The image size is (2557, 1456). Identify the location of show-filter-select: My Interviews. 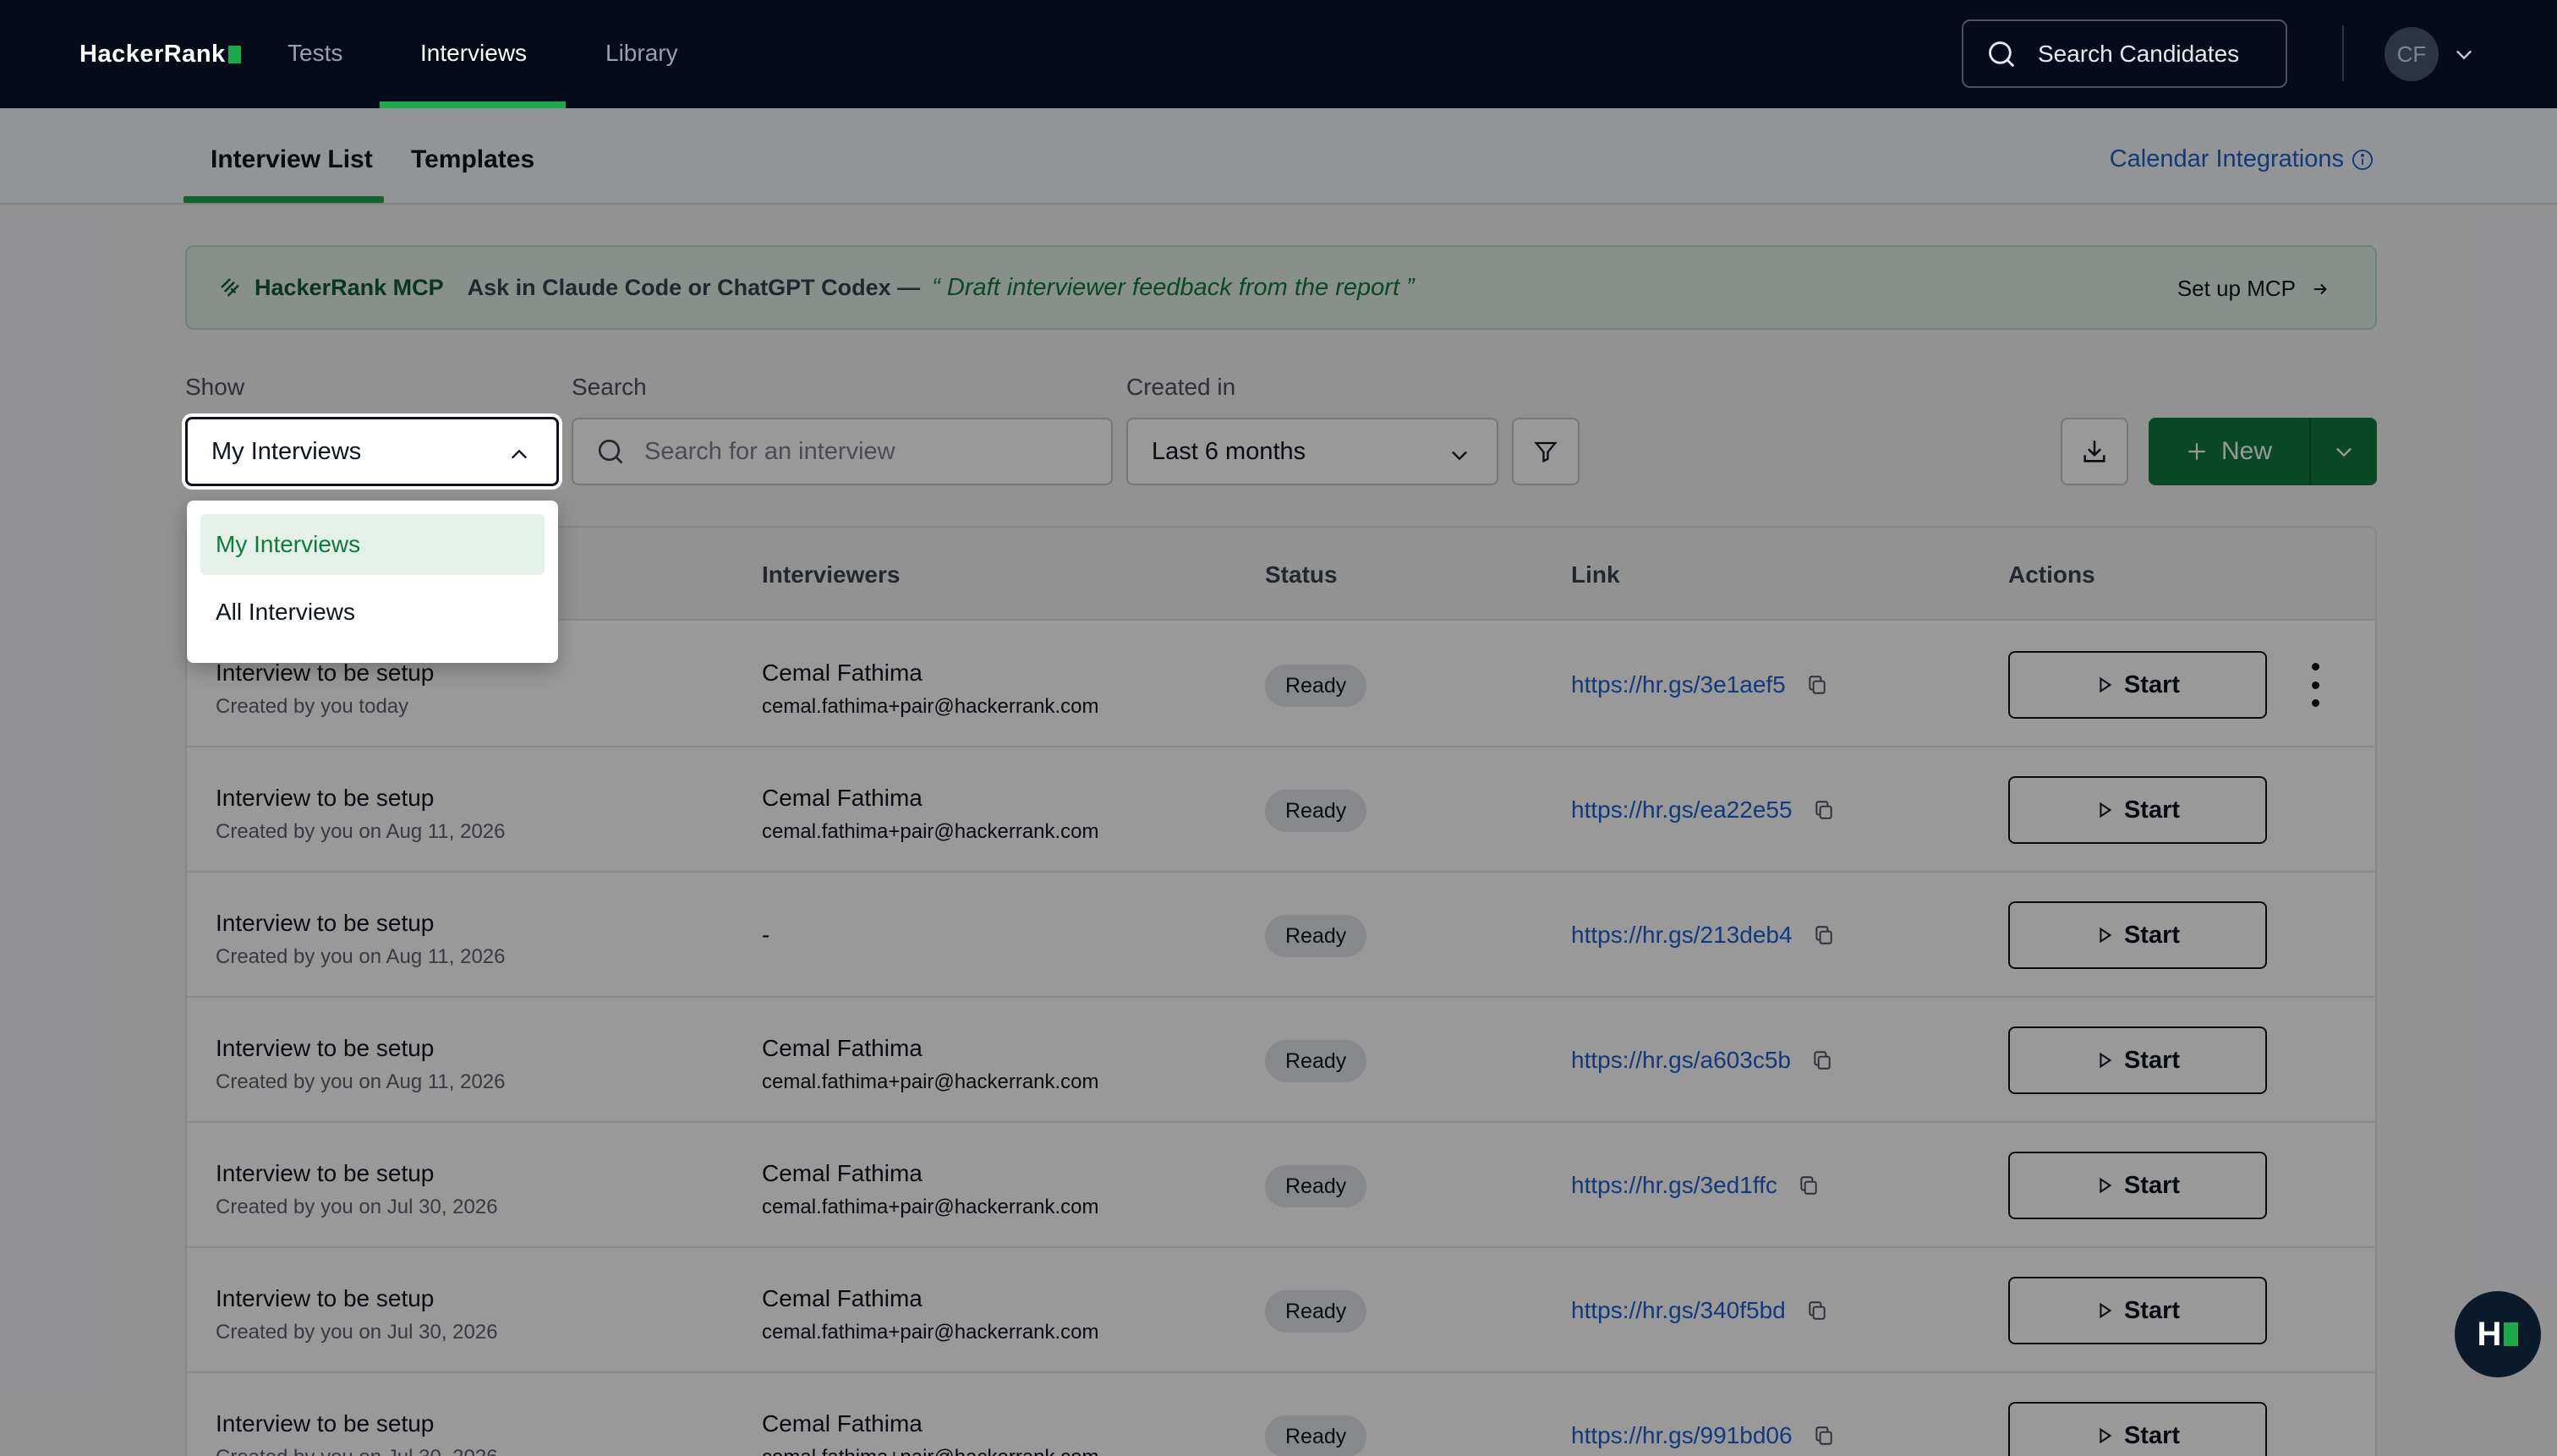
(372, 451).